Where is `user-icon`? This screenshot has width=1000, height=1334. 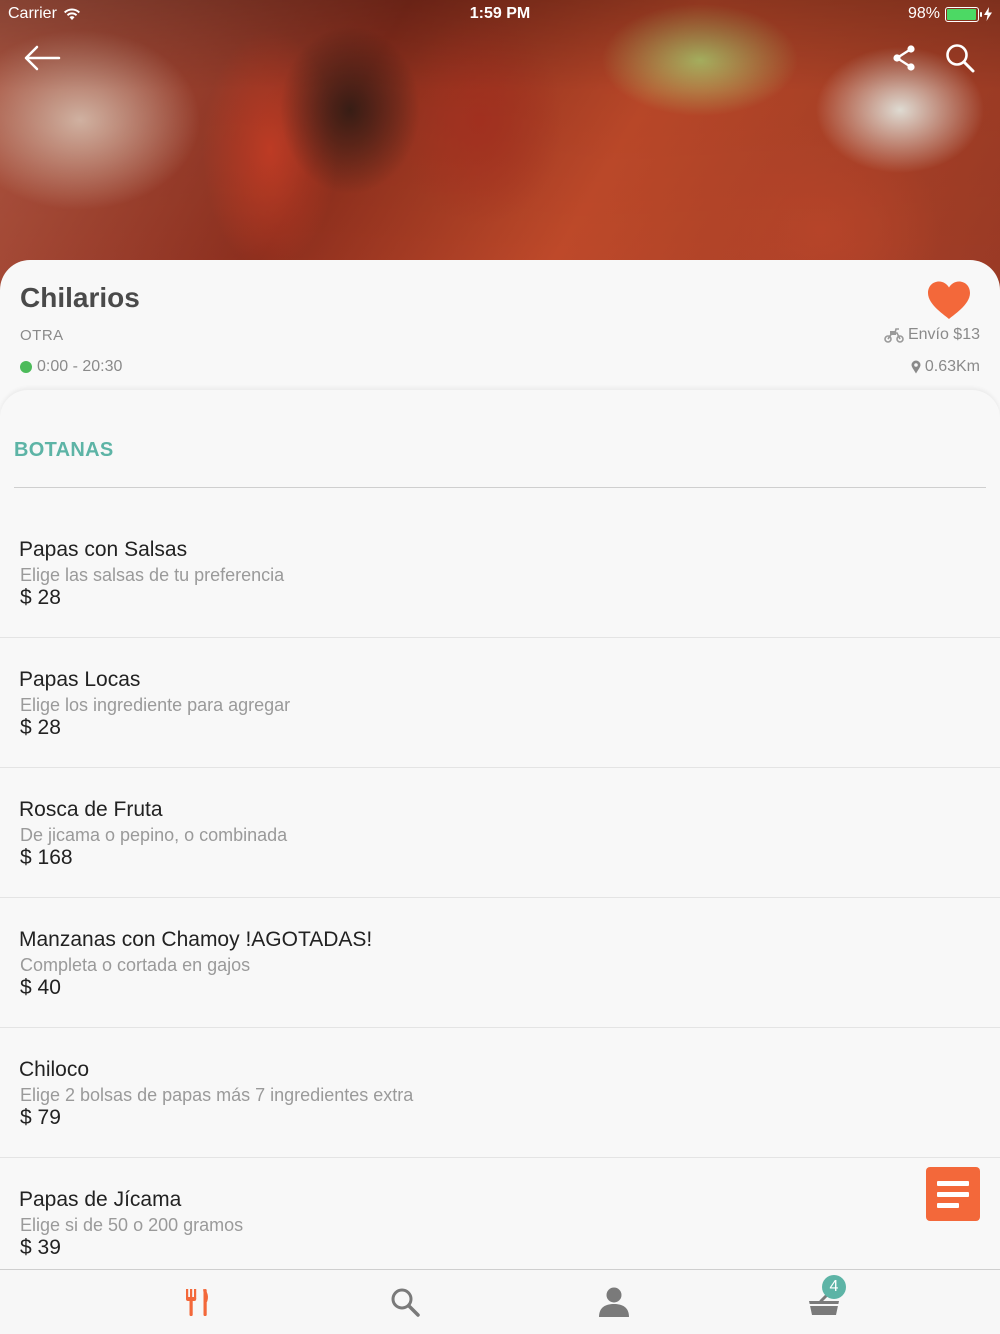 user-icon is located at coordinates (614, 1302).